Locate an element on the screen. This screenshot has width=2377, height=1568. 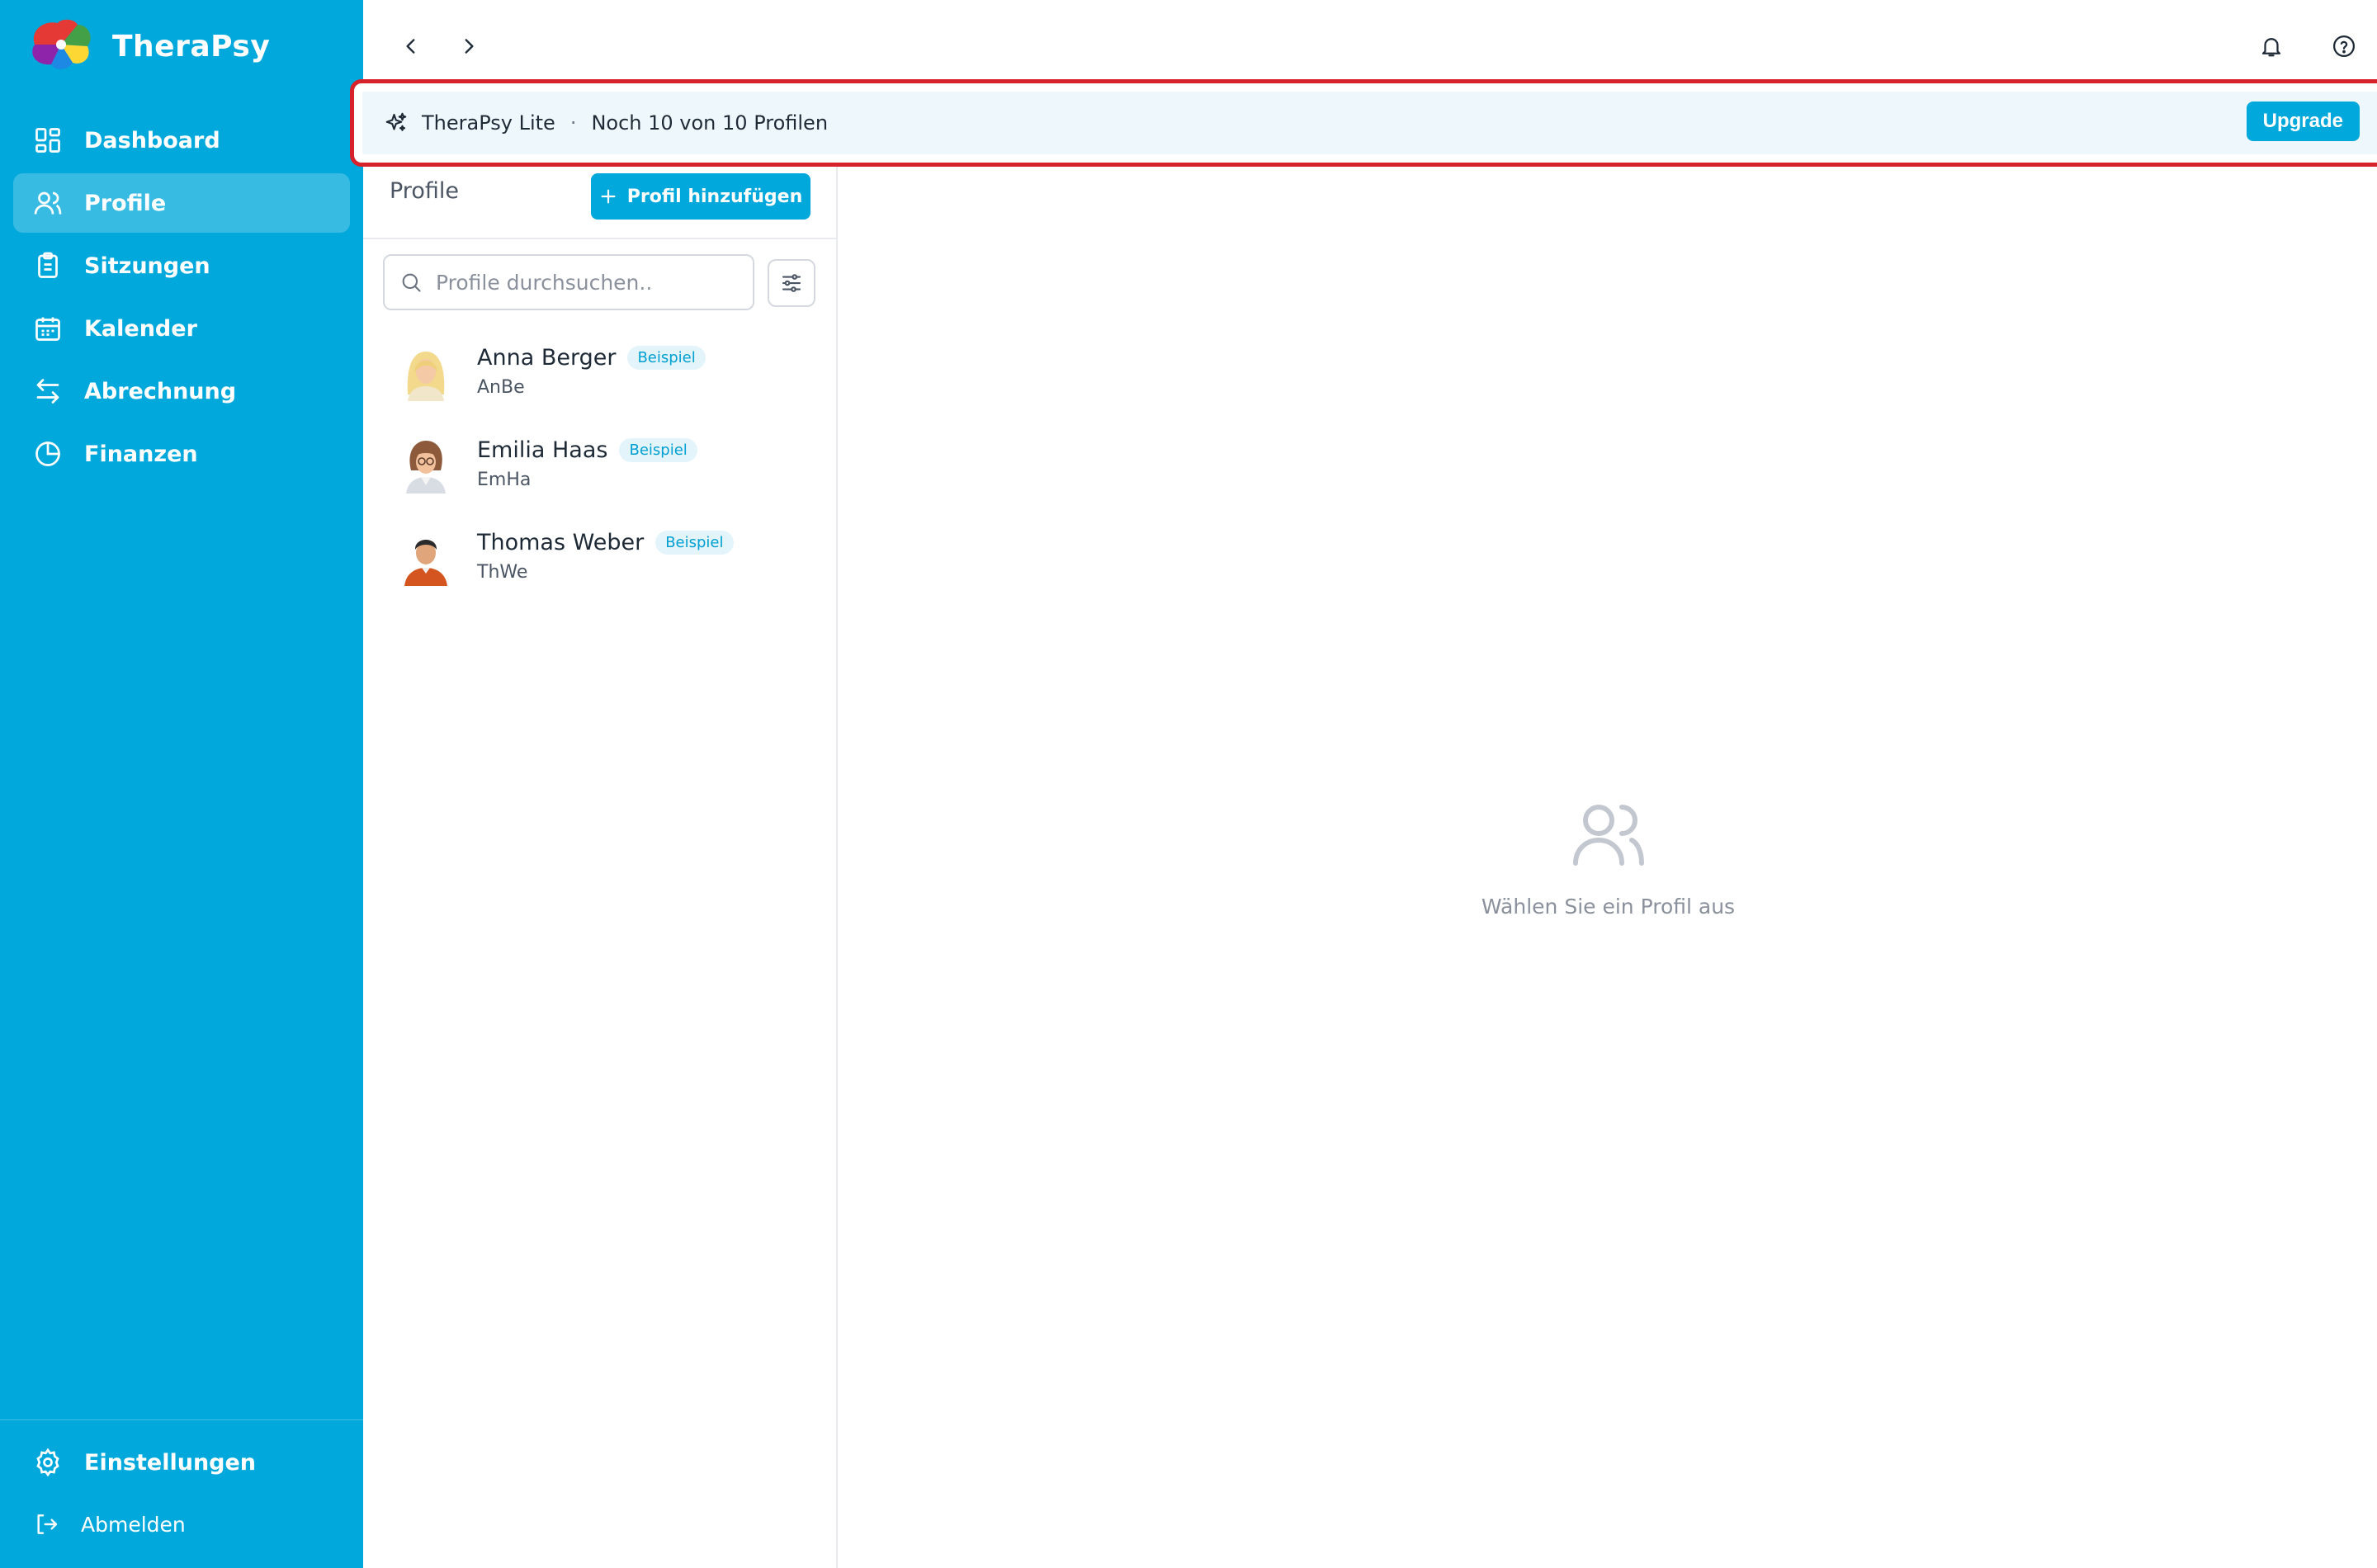
chevron-left-icon is located at coordinates (411, 46).